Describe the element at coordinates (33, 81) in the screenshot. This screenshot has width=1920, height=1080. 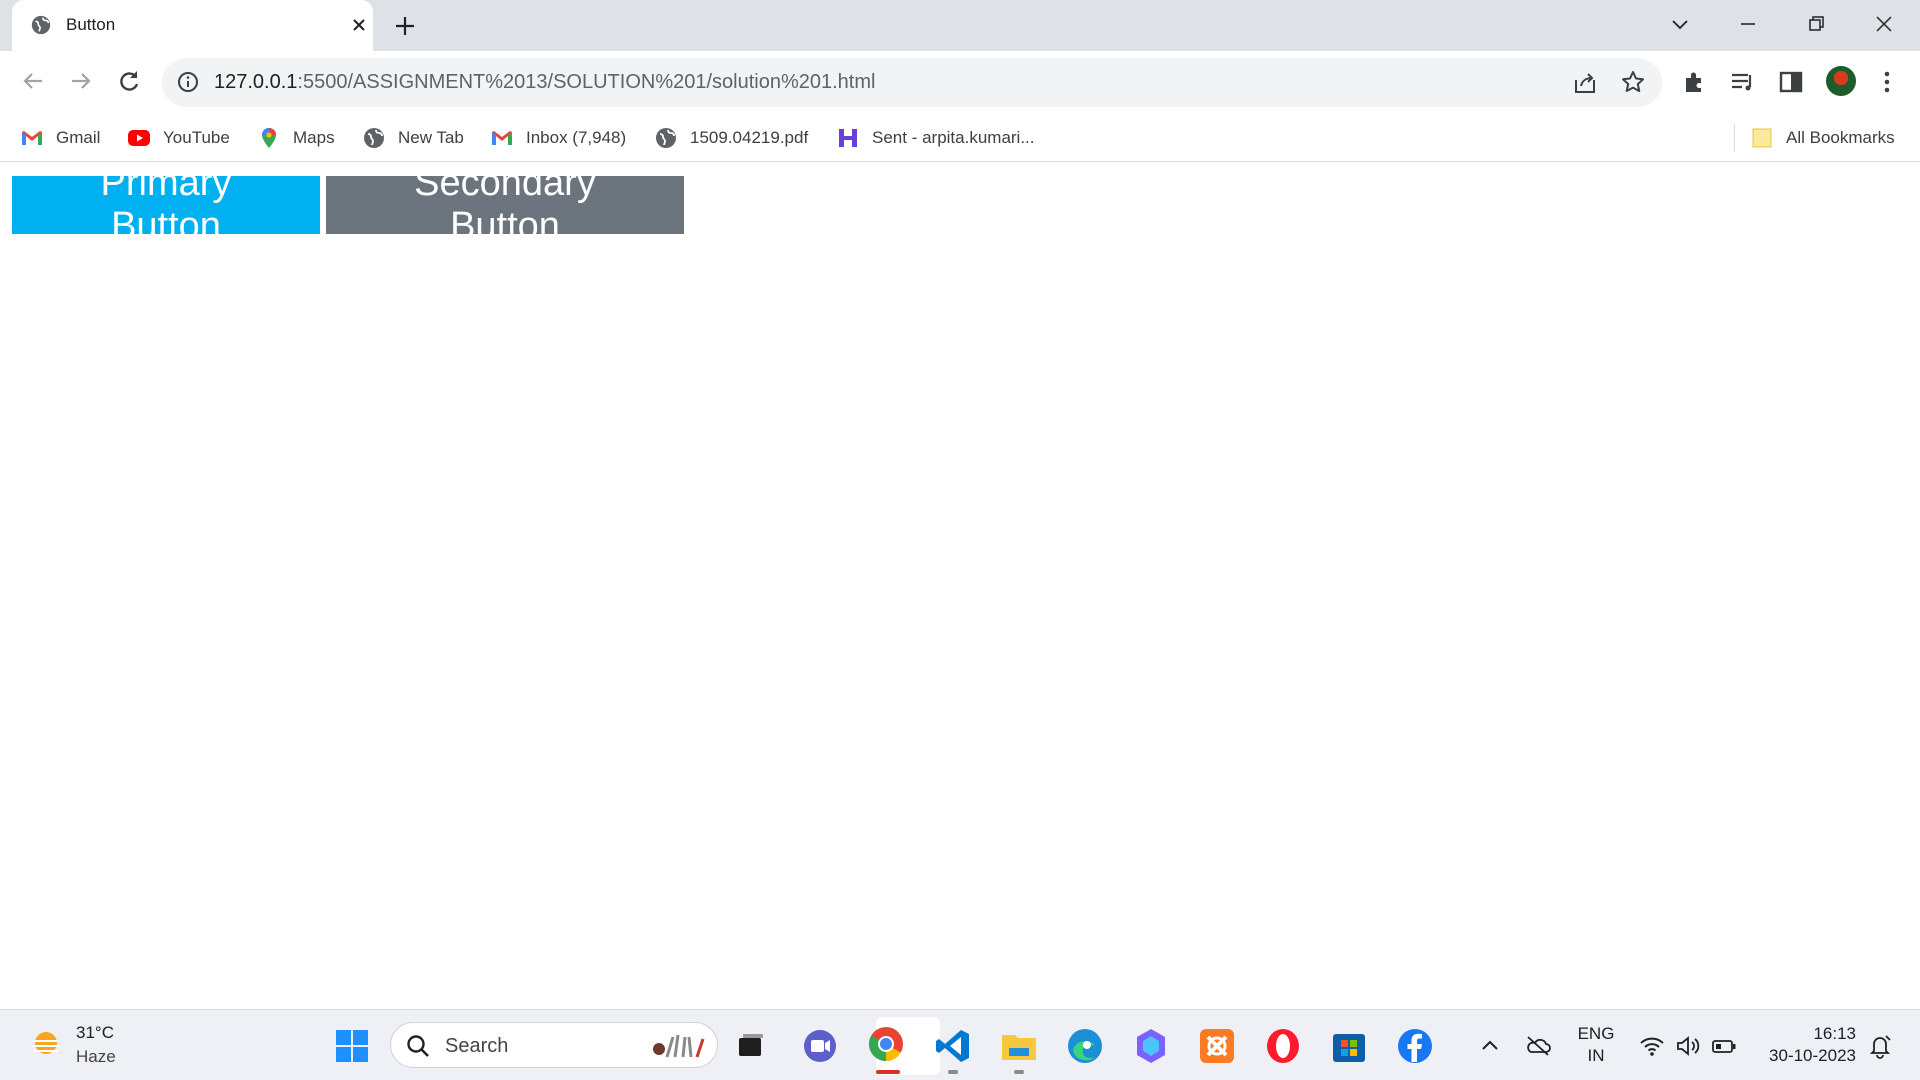
I see `back-arrow-icon` at that location.